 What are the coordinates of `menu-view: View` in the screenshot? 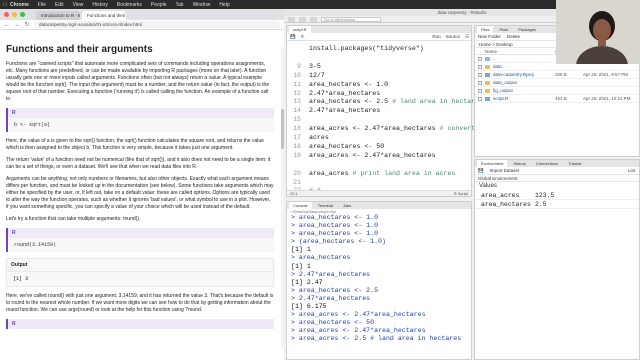 It's located at (78, 5).